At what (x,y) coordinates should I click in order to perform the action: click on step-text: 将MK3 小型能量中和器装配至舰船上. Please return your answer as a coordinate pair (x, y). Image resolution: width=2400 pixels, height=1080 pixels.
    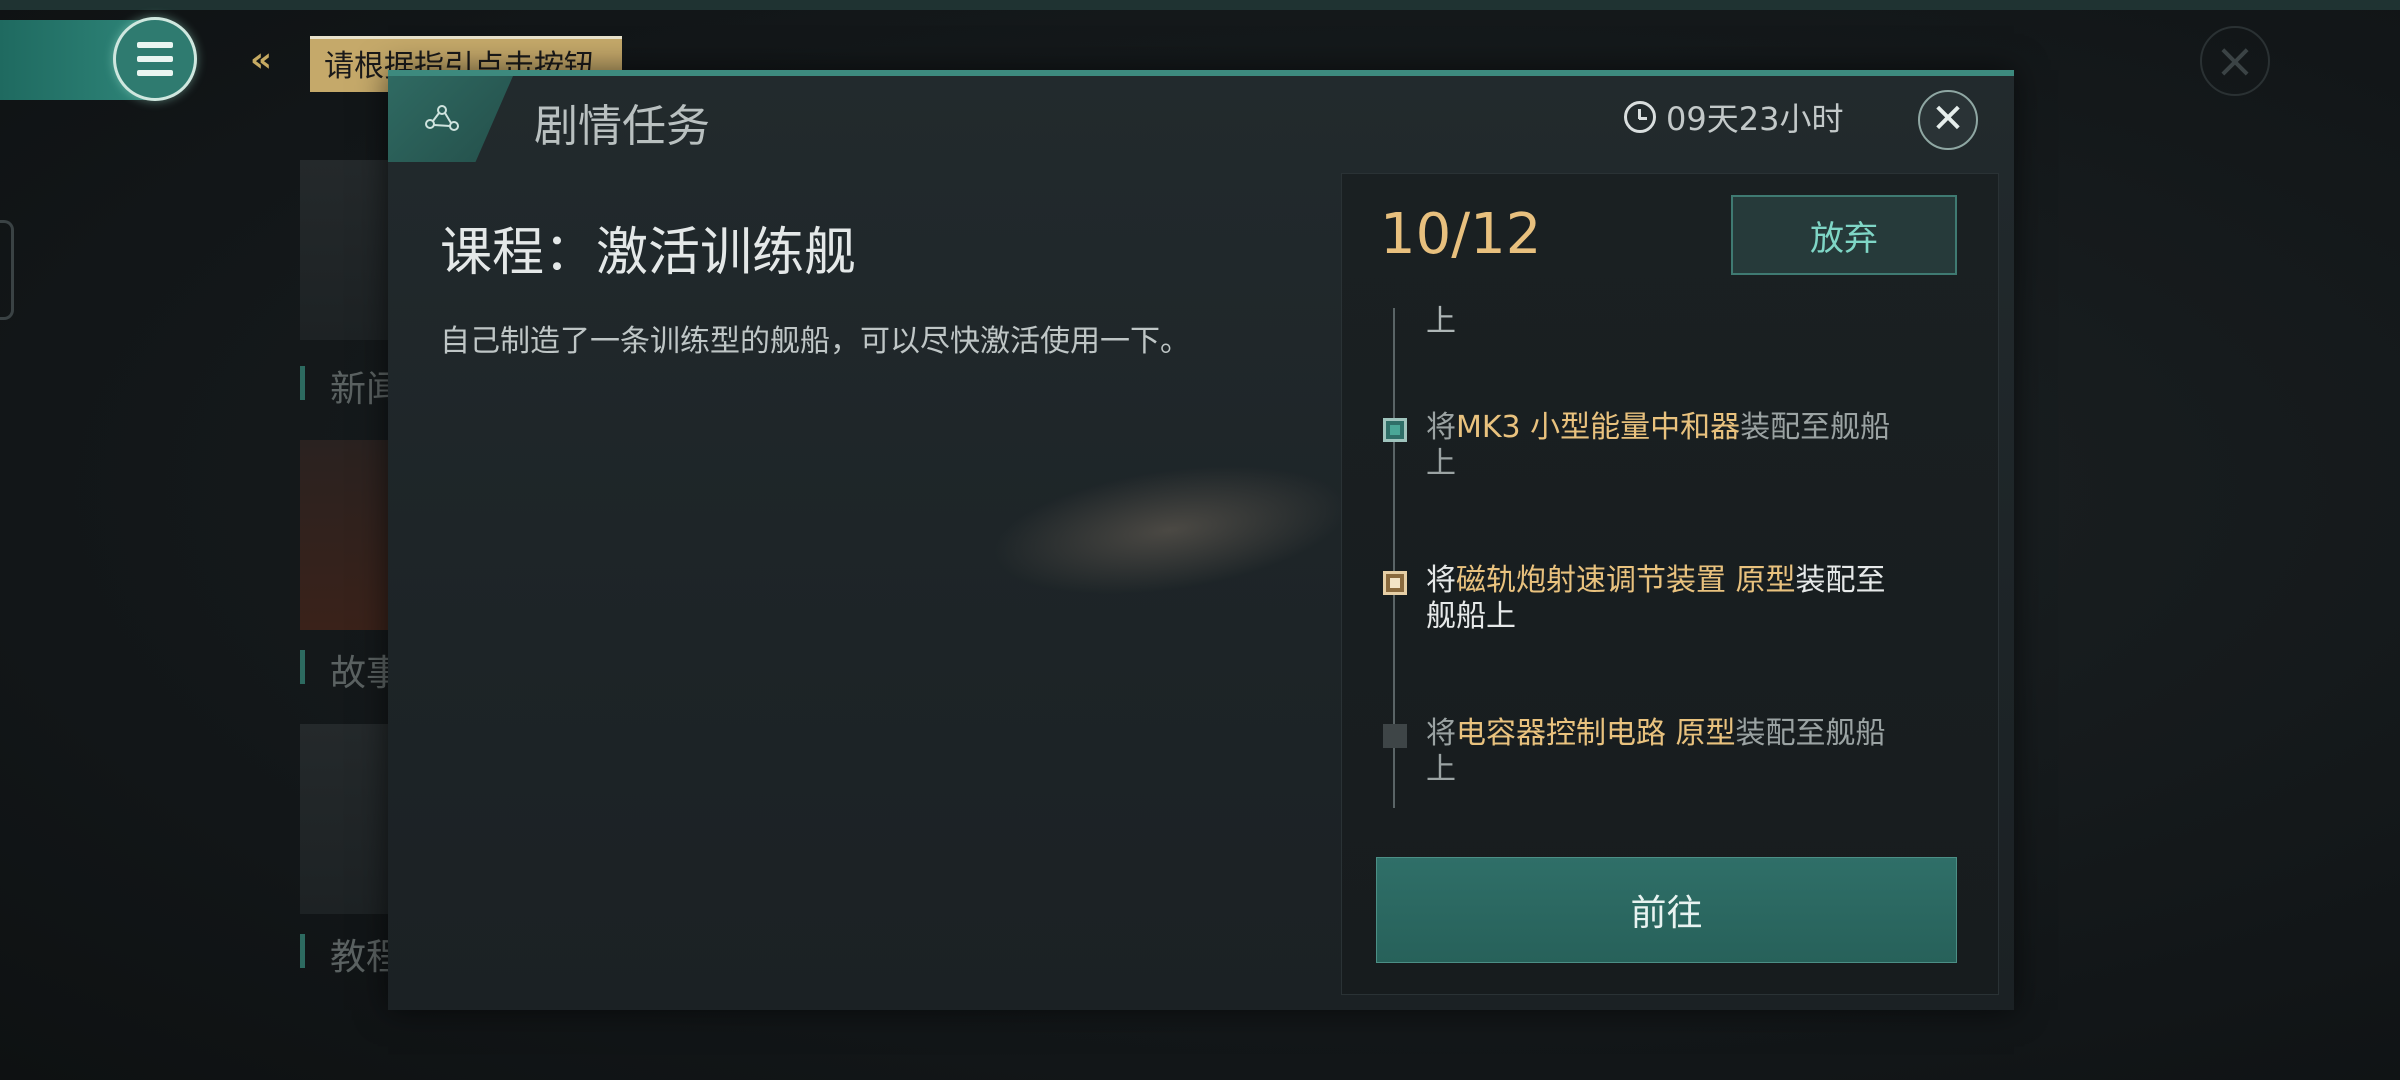
    Looking at the image, I should click on (1658, 445).